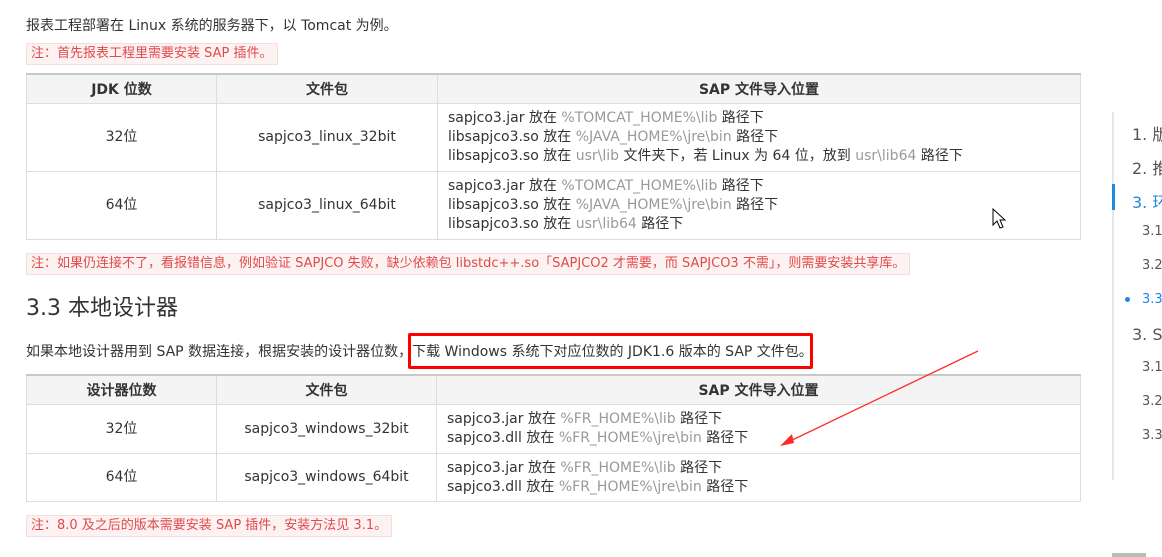 Image resolution: width=1162 pixels, height=557 pixels. What do you see at coordinates (566, 224) in the screenshot?
I see `location-line: libsapjco3.so 放在 usr\lib64 路径下` at bounding box center [566, 224].